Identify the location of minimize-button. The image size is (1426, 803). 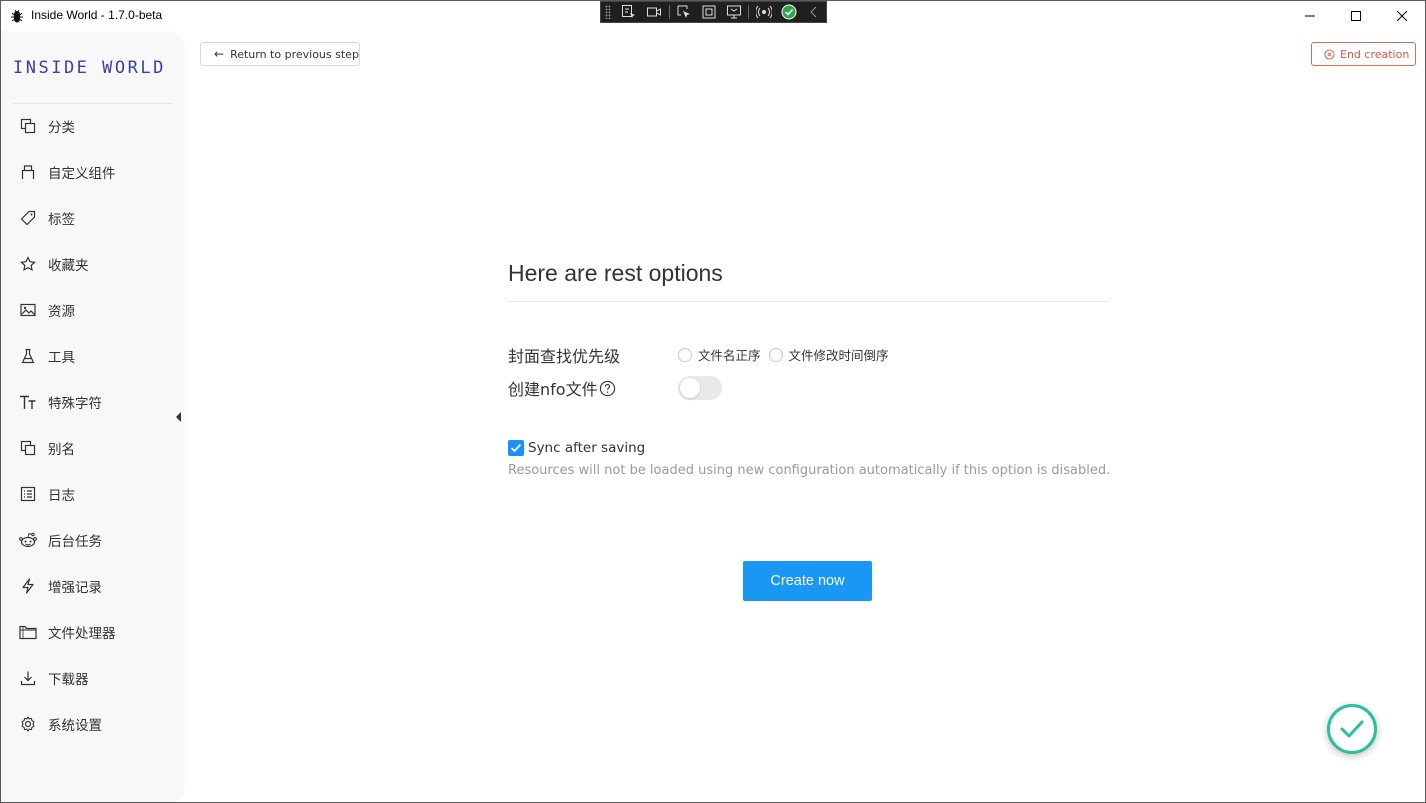
(1310, 16).